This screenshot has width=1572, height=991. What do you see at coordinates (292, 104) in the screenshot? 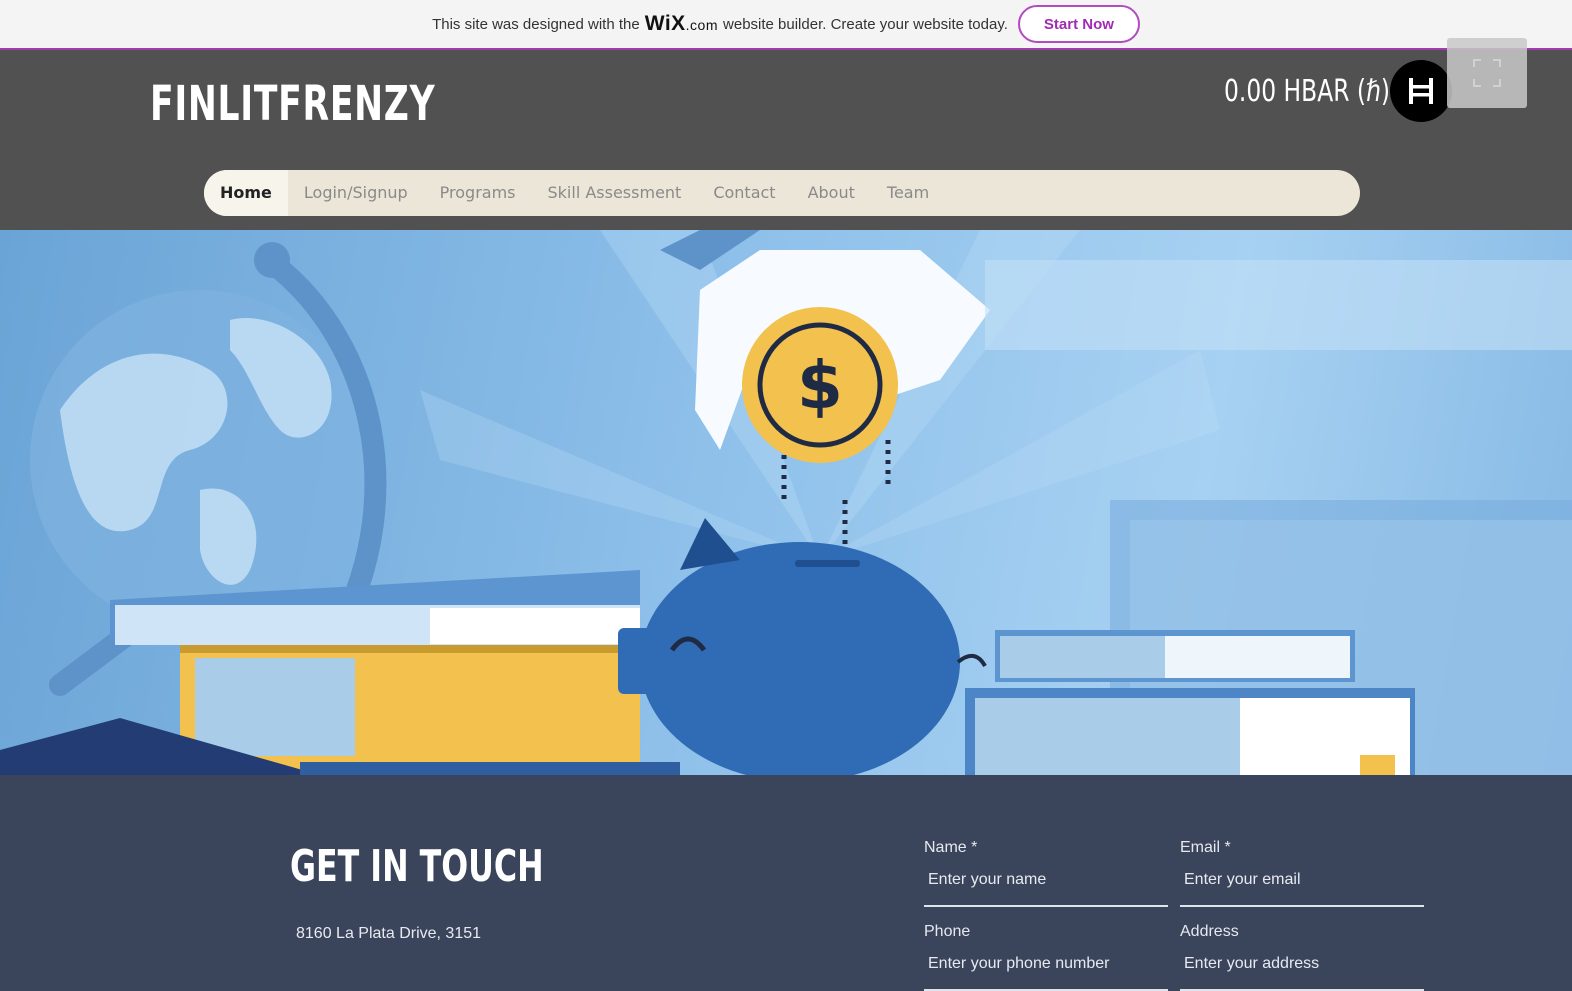
I see `site-title: FINLITFRENZY` at bounding box center [292, 104].